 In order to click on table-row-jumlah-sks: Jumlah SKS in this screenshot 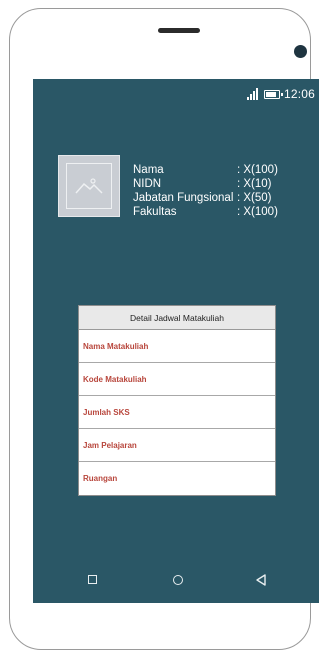, I will do `click(177, 412)`.